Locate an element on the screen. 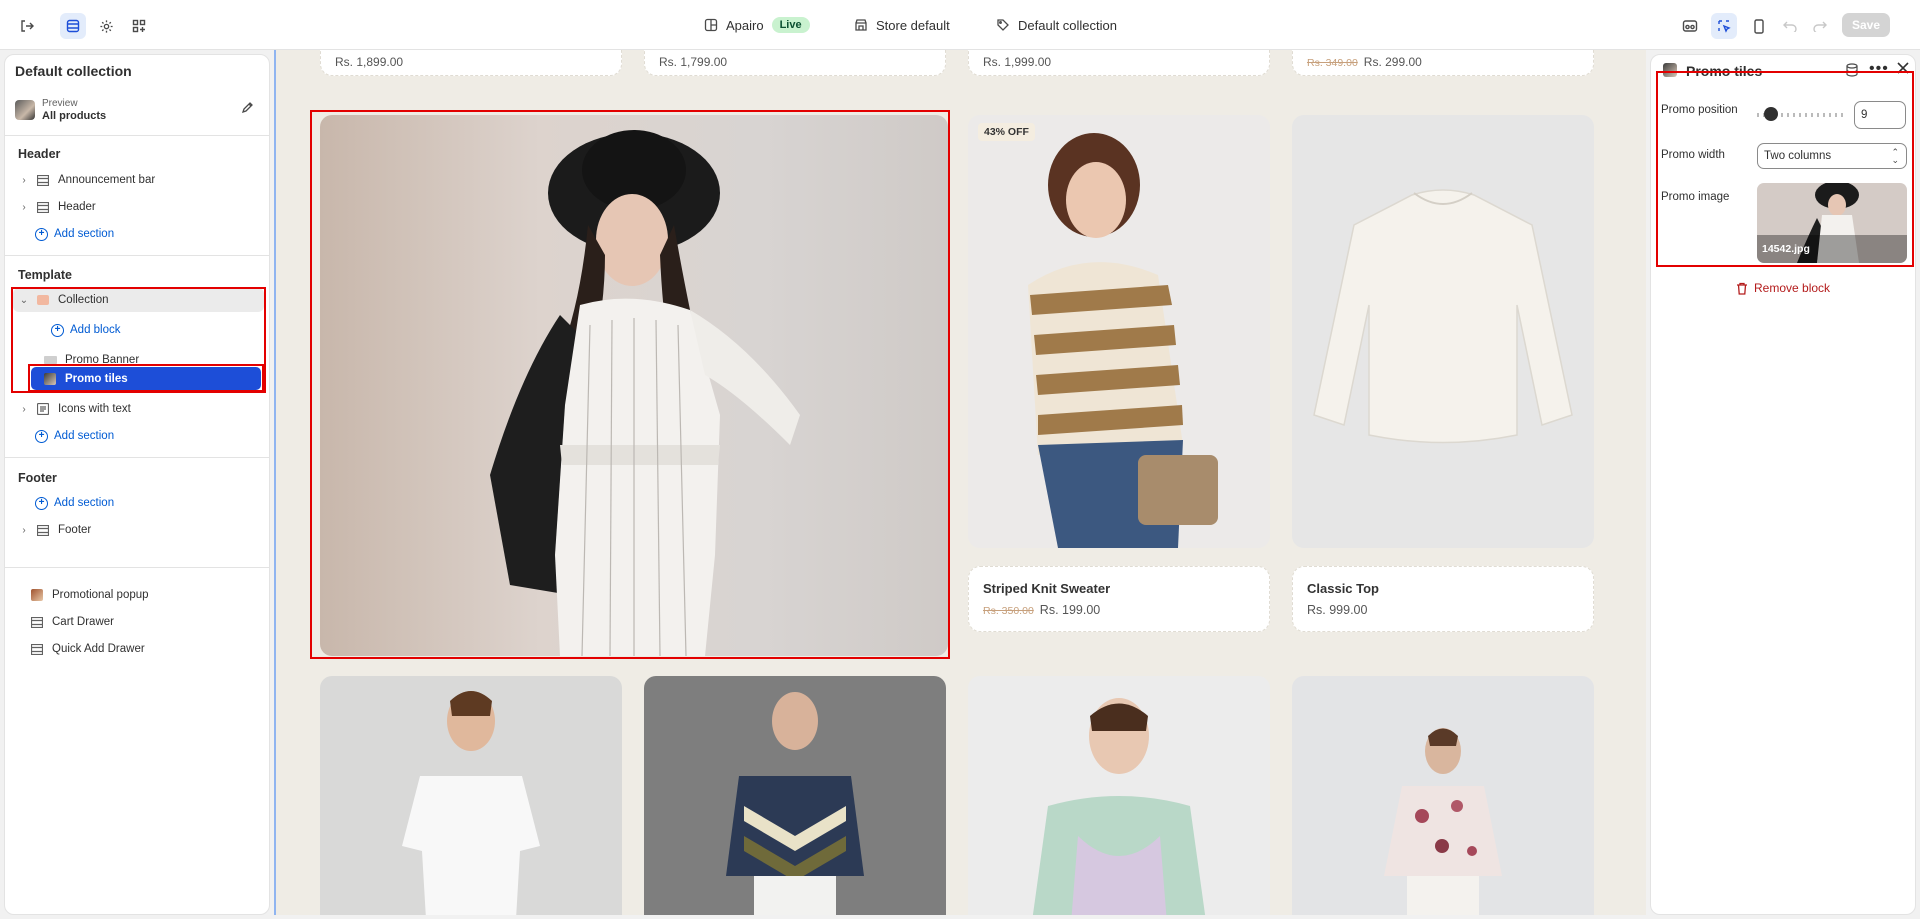 This screenshot has height=919, width=1920. add-section-header: + Add section is located at coordinates (137, 234).